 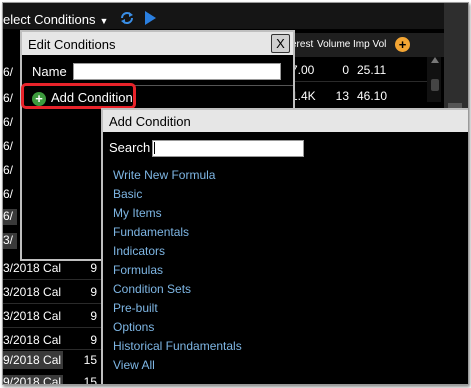 I want to click on menu-item-fundamentals: Fundamentals, so click(x=151, y=232).